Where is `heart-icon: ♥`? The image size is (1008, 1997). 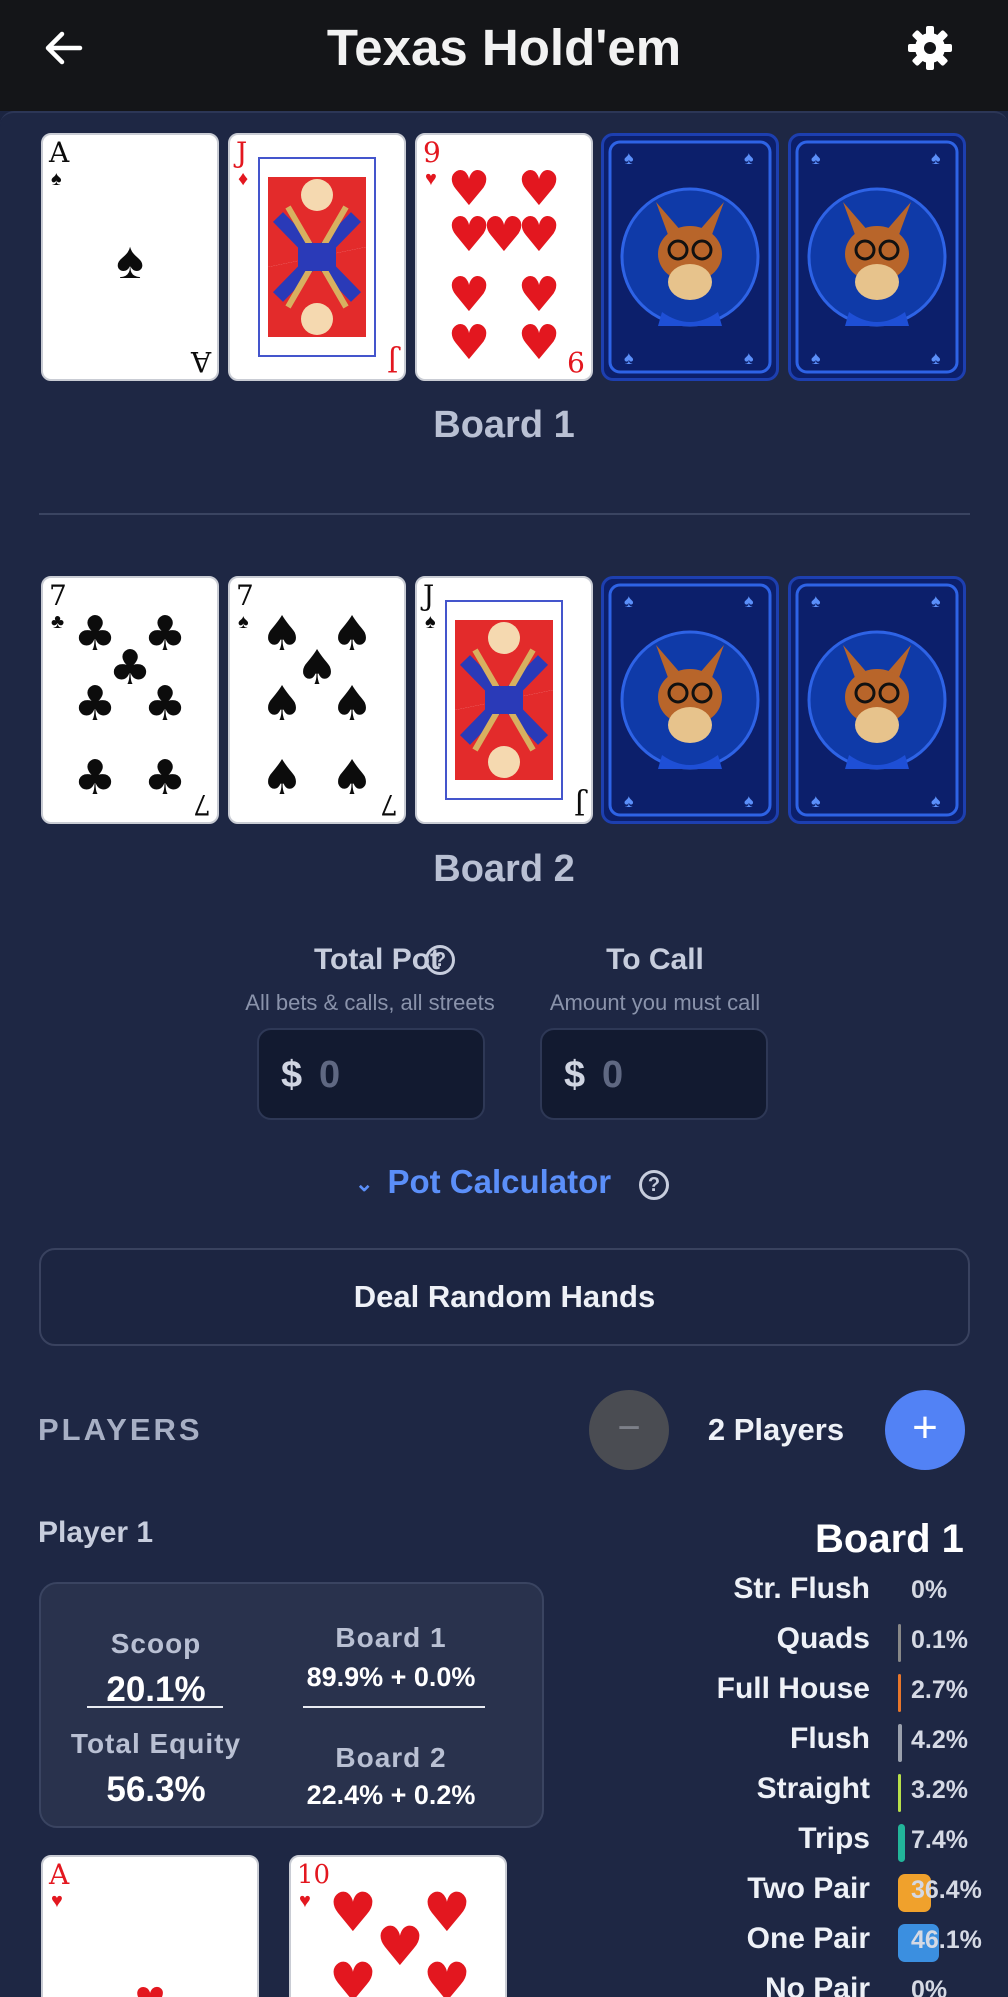
heart-icon: ♥ is located at coordinates (150, 1983).